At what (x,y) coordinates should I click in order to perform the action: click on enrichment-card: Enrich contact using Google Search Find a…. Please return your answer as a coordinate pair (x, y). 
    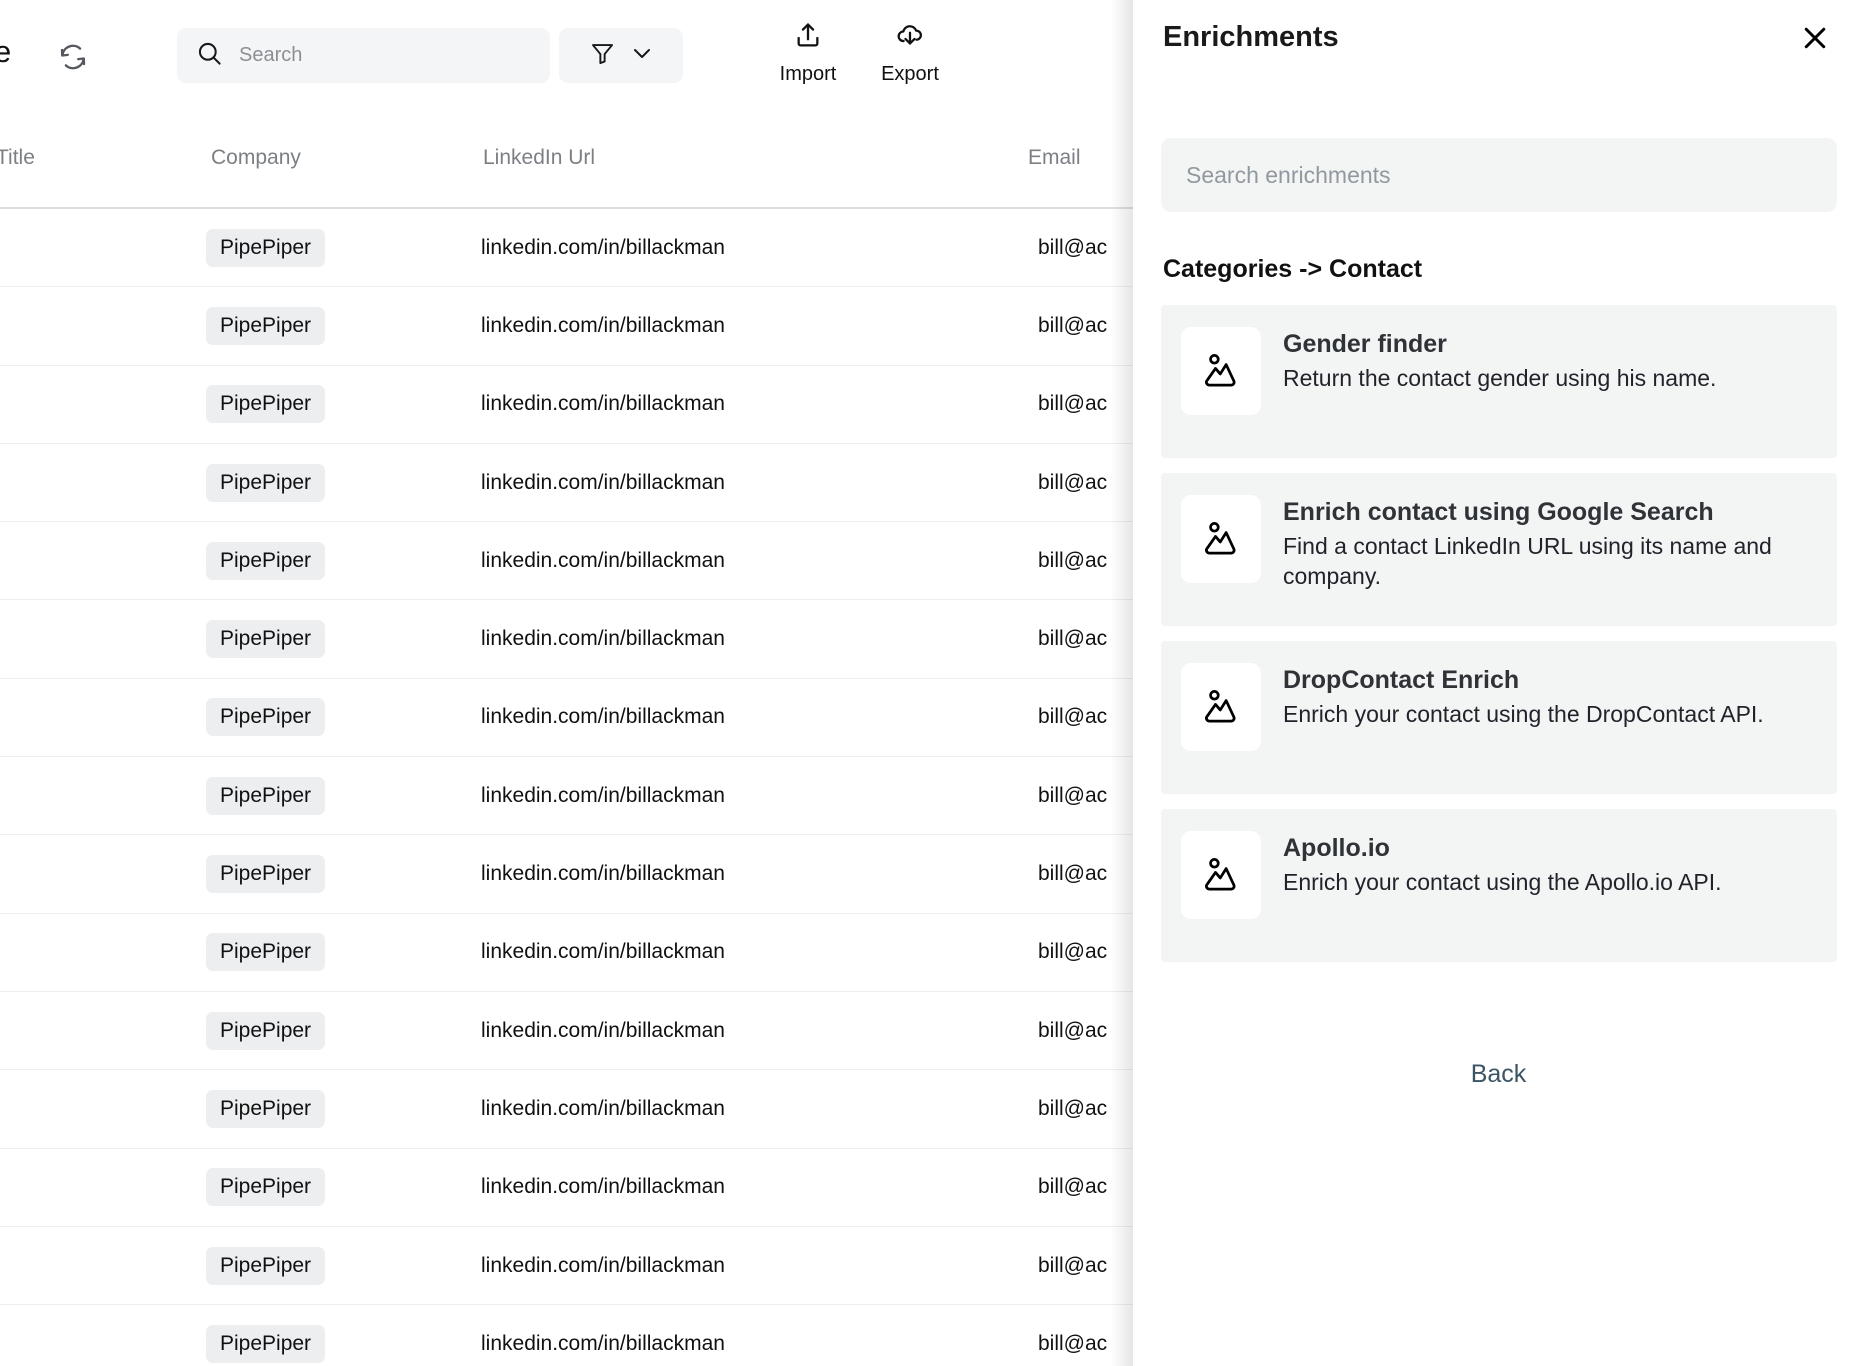
    Looking at the image, I should click on (1499, 549).